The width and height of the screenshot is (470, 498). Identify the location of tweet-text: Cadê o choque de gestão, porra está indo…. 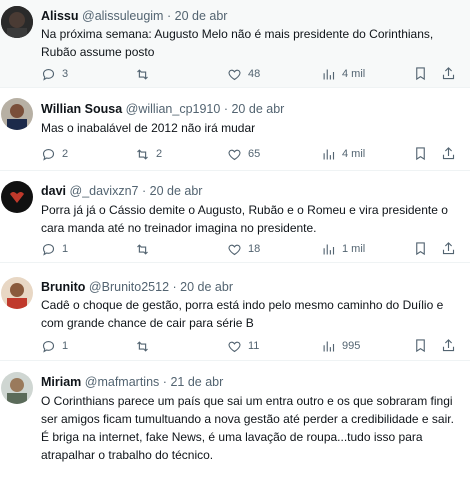
(242, 314).